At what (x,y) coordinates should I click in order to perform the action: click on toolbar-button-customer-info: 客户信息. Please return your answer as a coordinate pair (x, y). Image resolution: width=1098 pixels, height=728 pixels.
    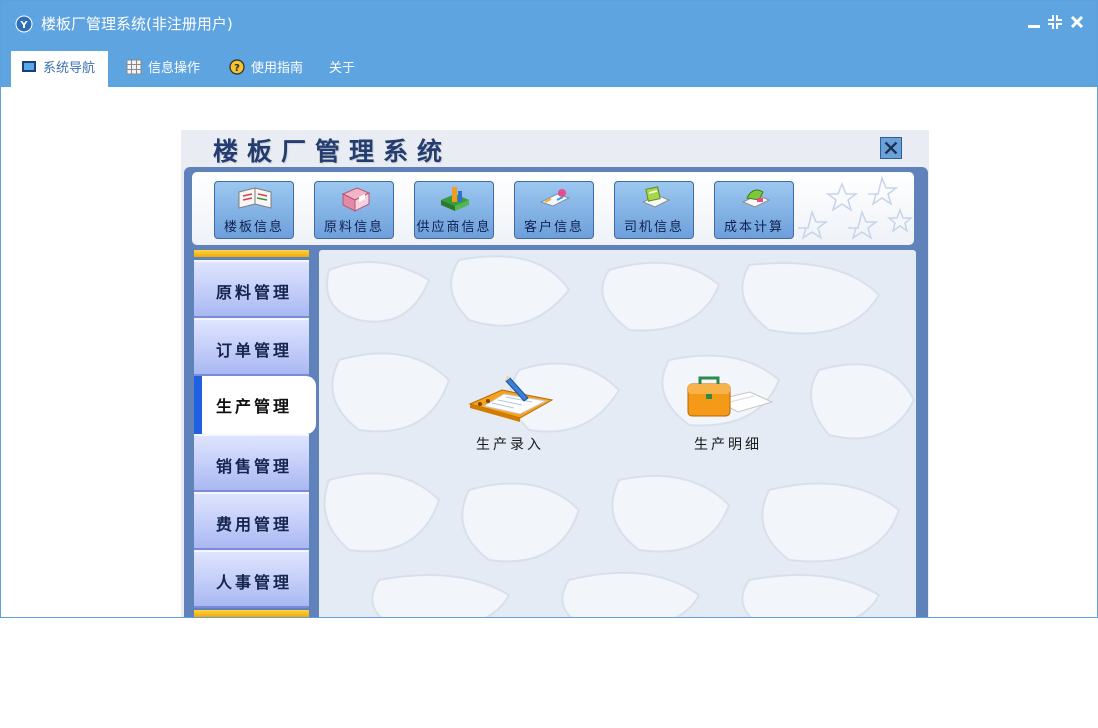
    Looking at the image, I should click on (554, 210).